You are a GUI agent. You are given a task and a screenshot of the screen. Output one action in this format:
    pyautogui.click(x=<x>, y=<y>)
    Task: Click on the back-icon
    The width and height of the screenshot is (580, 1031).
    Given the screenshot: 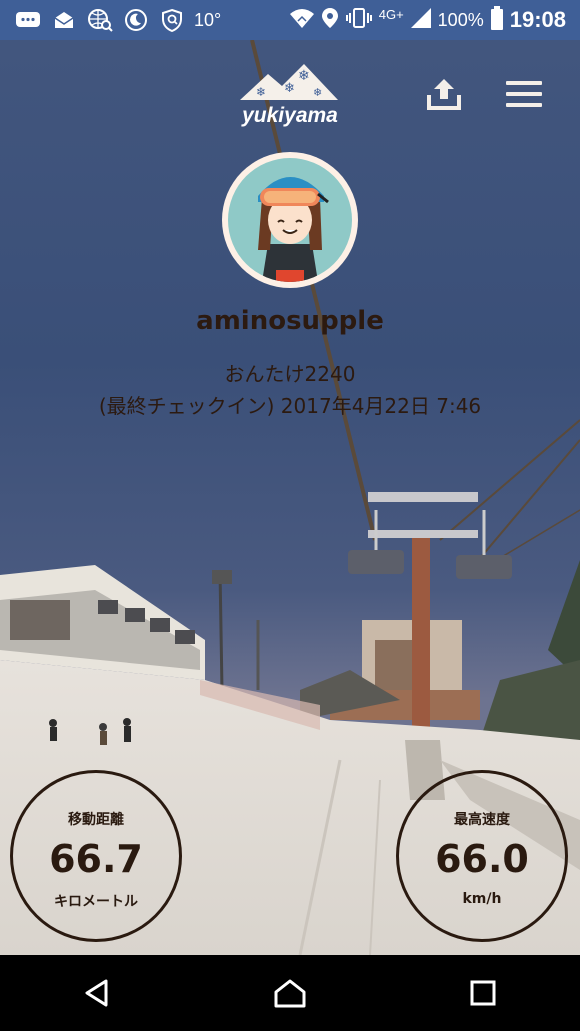 What is the action you would take?
    pyautogui.click(x=96, y=993)
    